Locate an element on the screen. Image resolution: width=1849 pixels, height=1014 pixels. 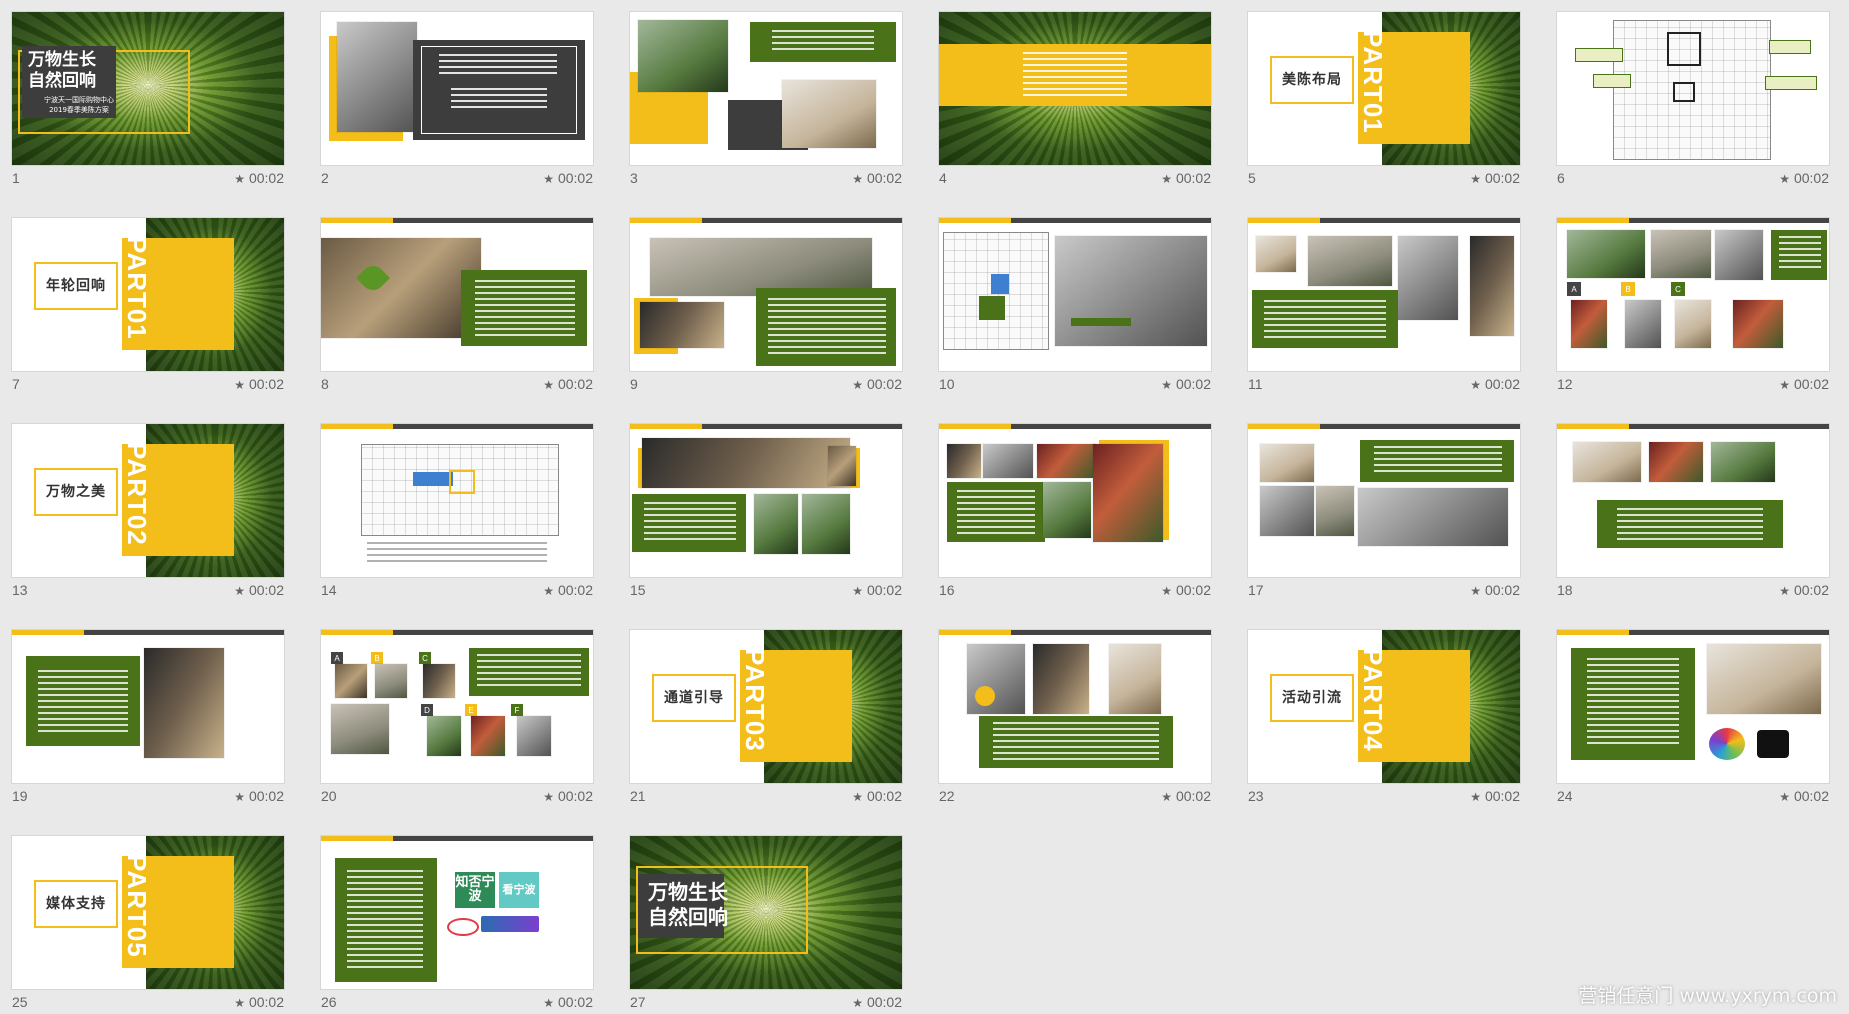
slide-cell: 9 ★ 00:02 is located at coordinates (766, 305).